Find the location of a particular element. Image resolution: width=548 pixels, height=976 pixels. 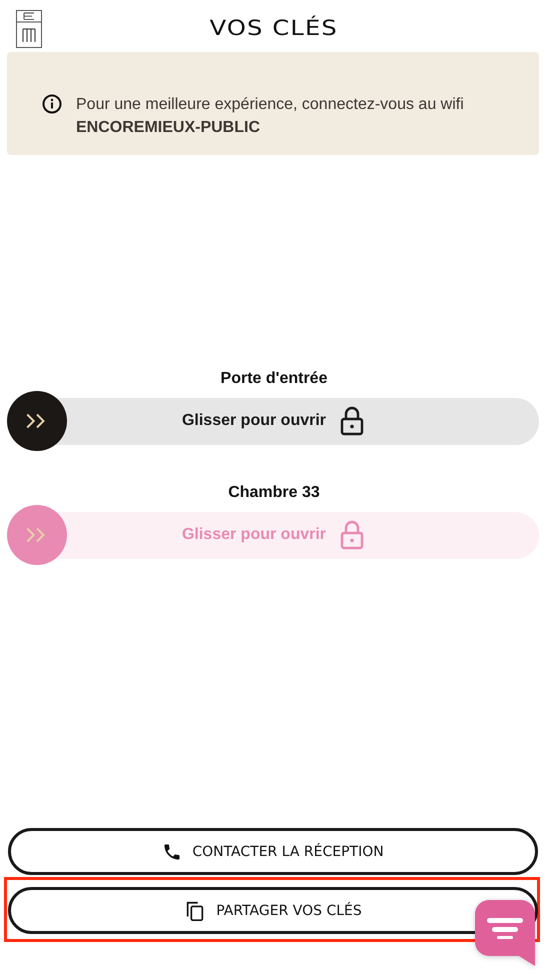

key-label: Porte d'entrée is located at coordinates (274, 379).